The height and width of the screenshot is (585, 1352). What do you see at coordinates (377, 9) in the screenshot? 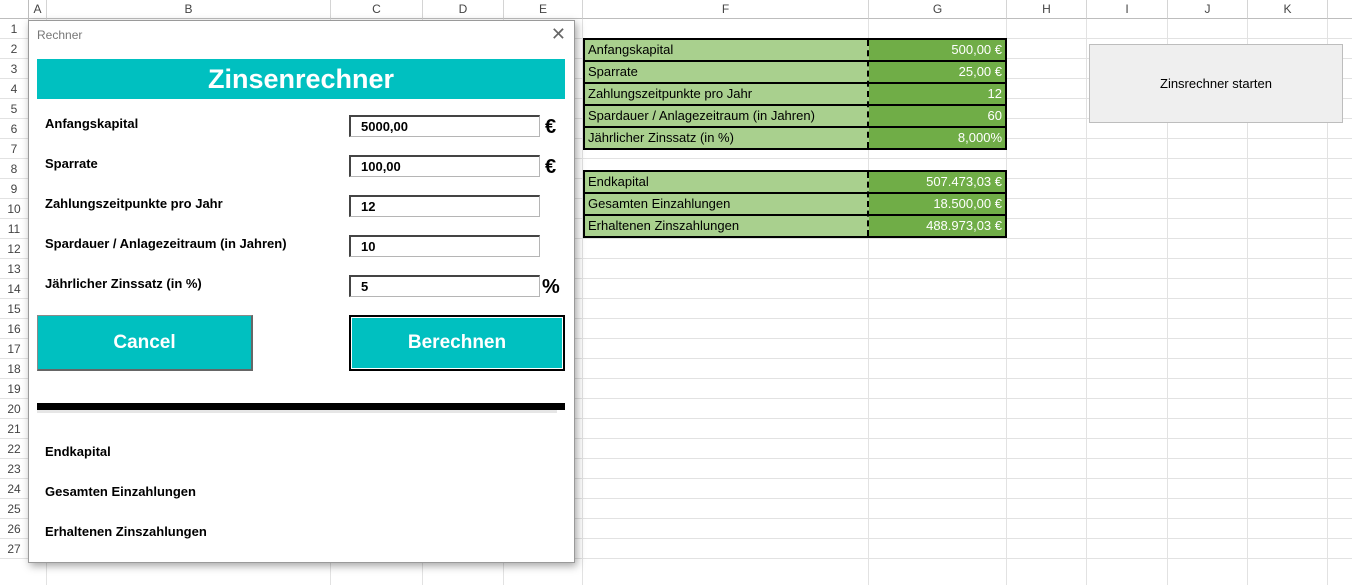
I see `column-header-c: C` at bounding box center [377, 9].